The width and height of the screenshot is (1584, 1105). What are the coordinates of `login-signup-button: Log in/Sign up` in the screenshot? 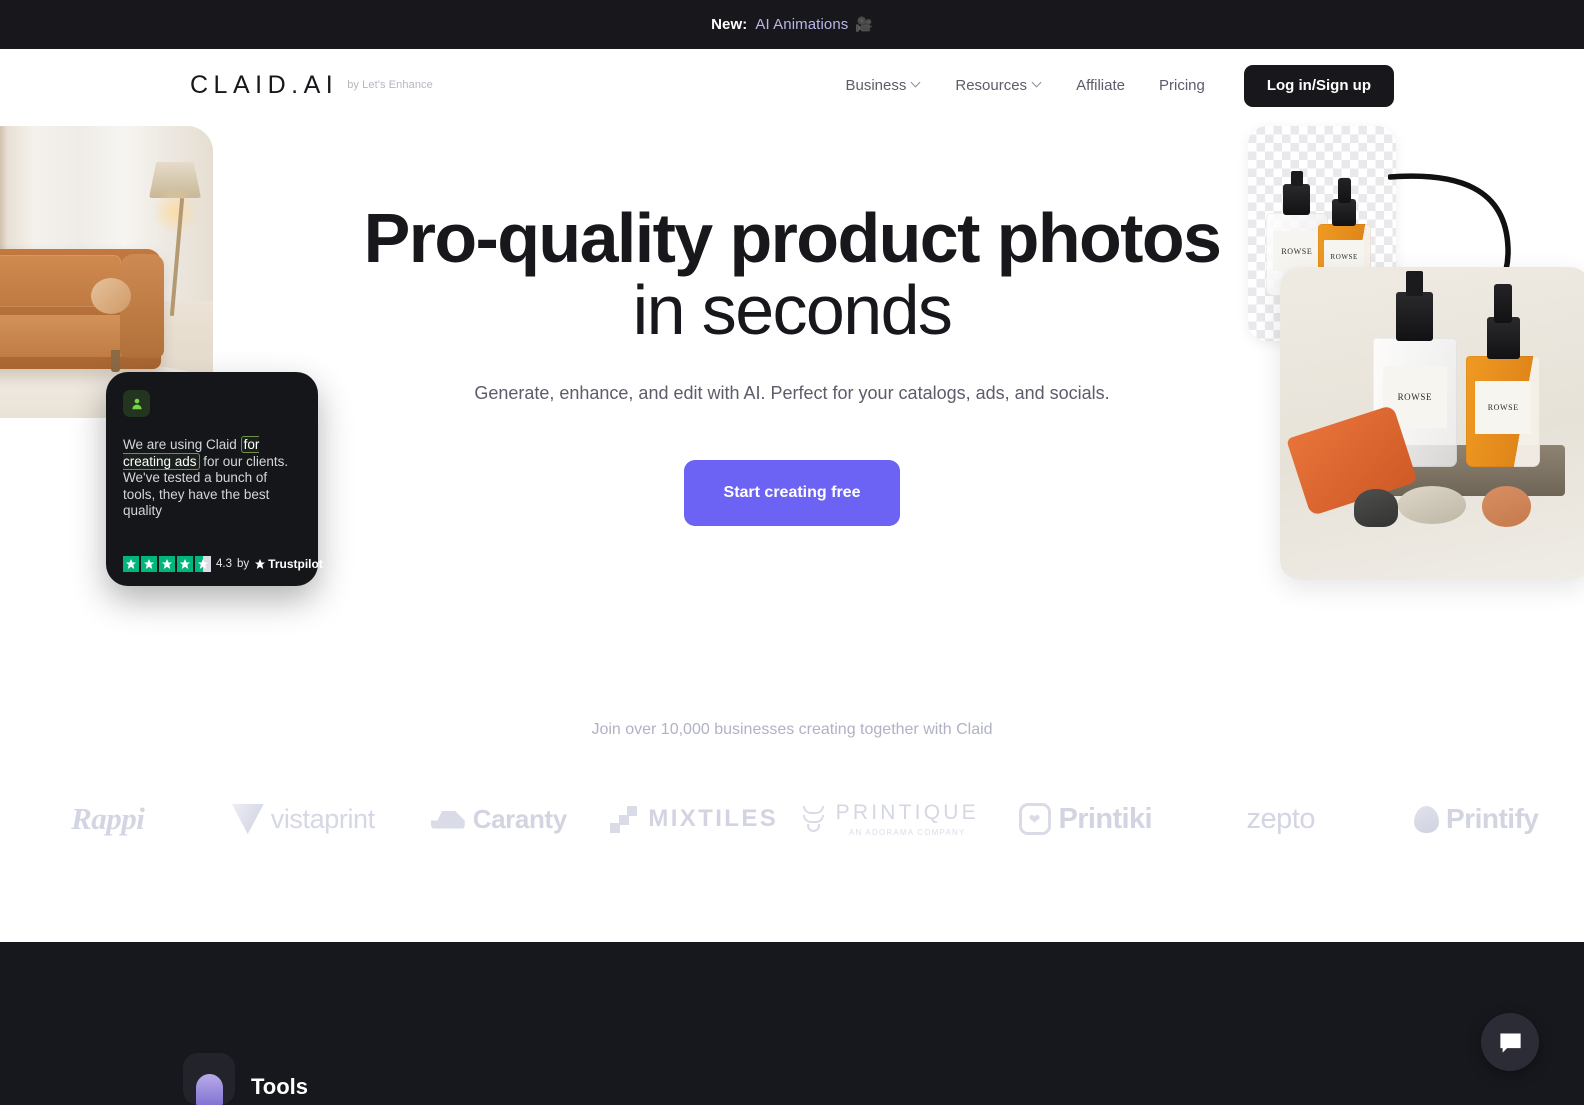 It's located at (1318, 85).